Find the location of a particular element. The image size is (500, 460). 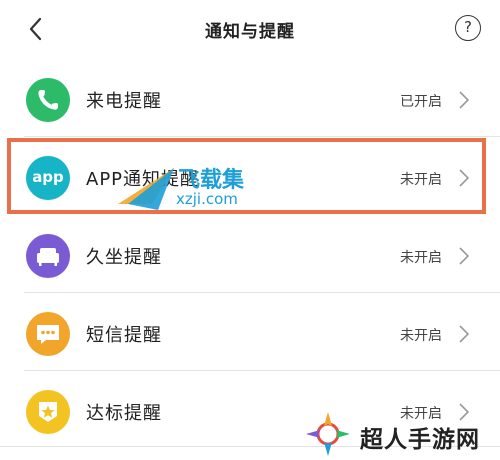

status-text: 已开启 is located at coordinates (421, 102).